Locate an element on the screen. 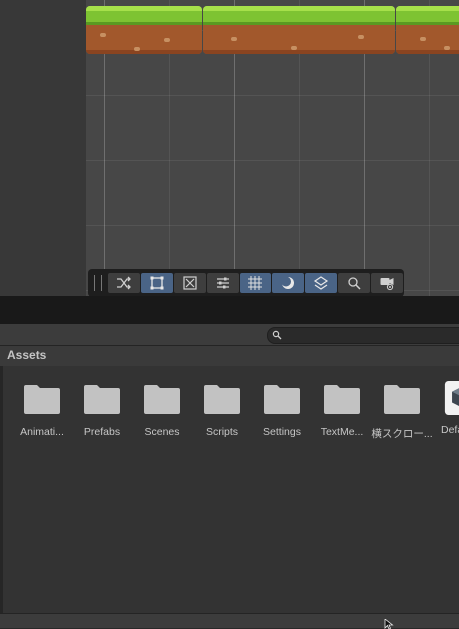 This screenshot has width=459, height=629. transform-icon is located at coordinates (190, 283).